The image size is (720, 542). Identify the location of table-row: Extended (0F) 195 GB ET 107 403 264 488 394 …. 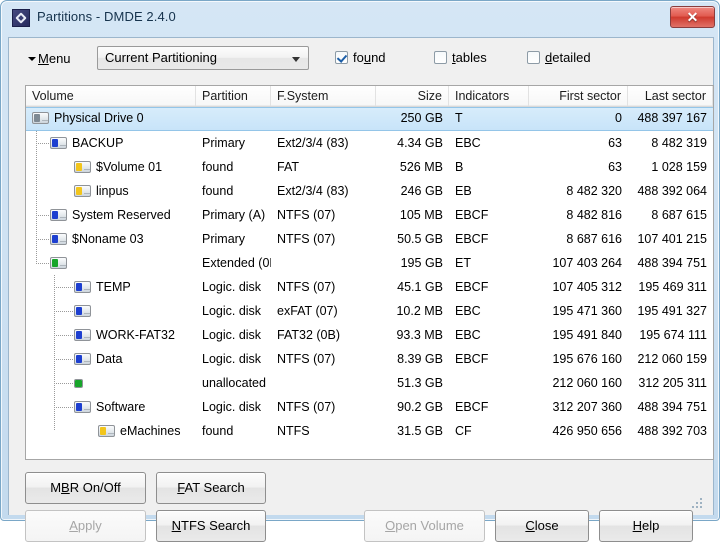
(369, 263).